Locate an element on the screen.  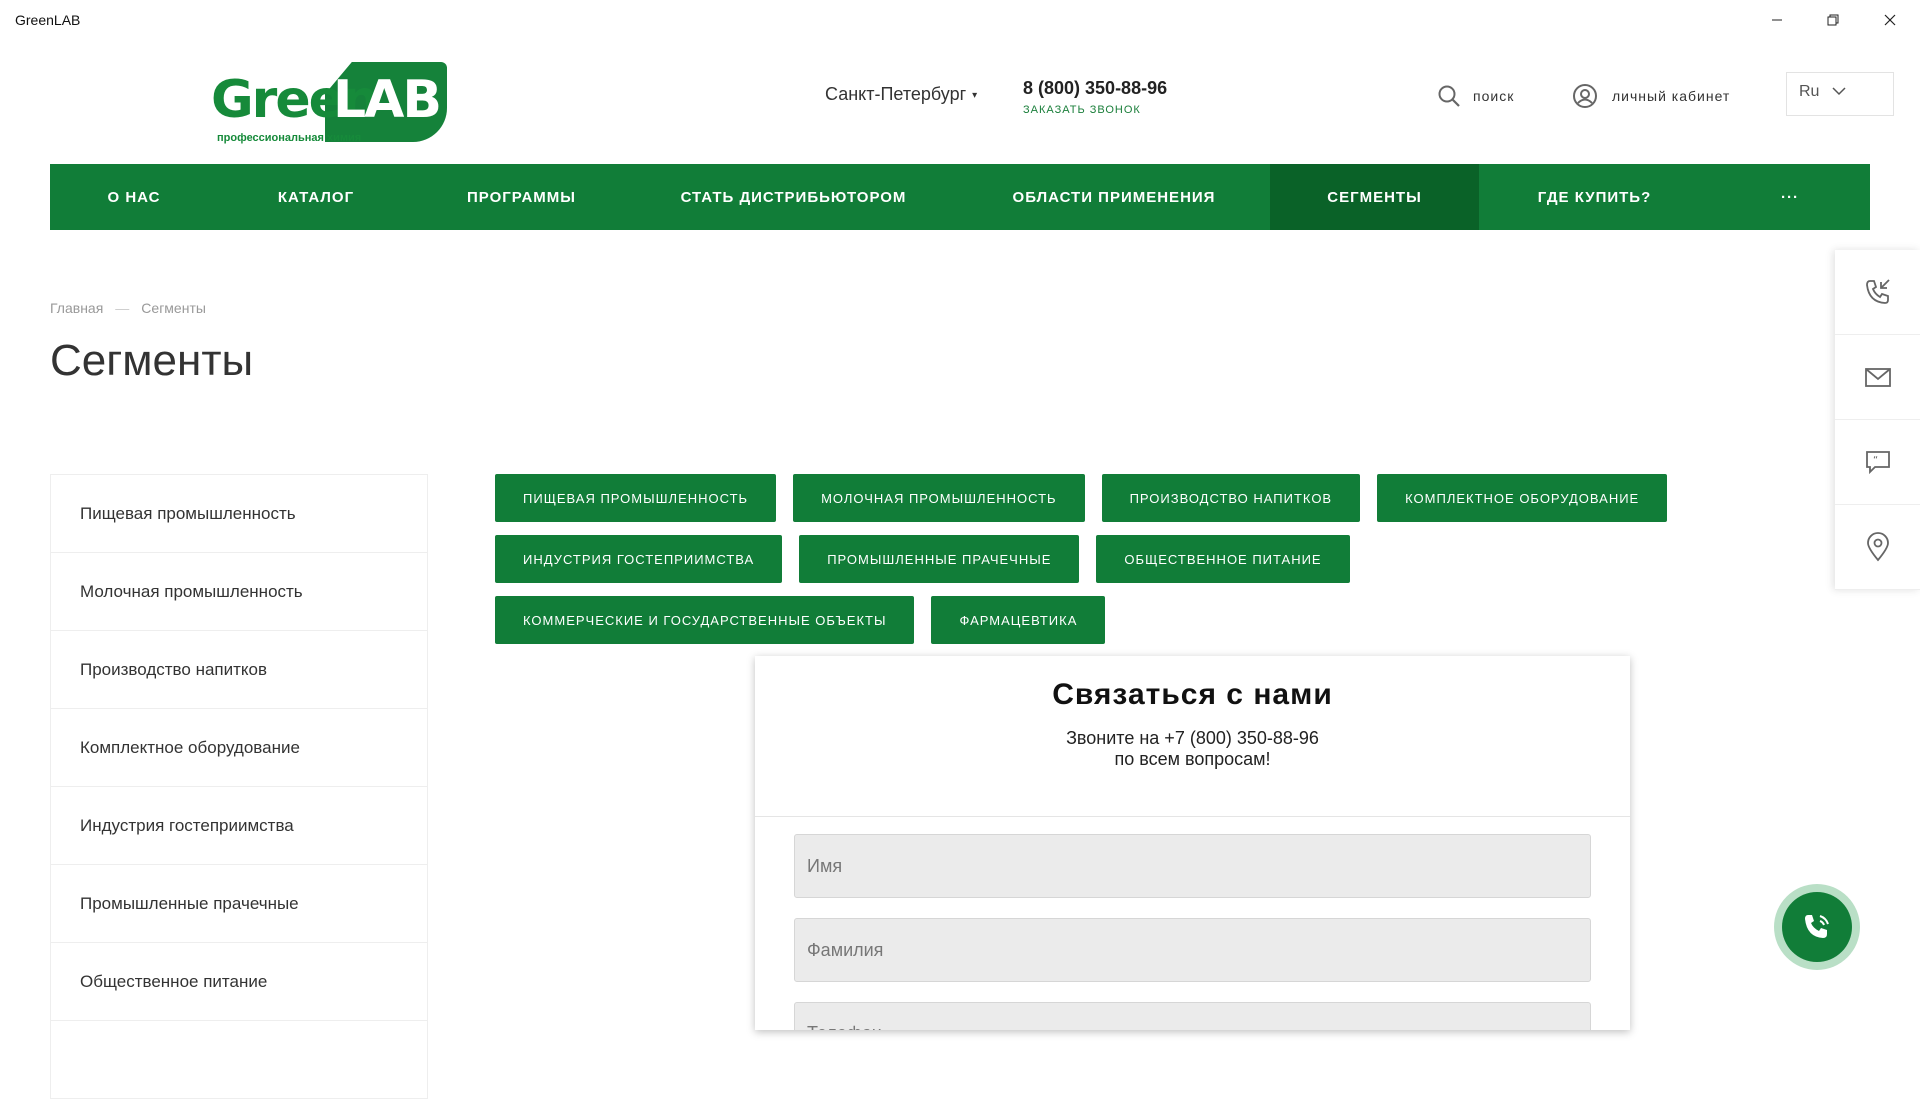
sidebar-item: Пищевая промышленность is located at coordinates (239, 514).